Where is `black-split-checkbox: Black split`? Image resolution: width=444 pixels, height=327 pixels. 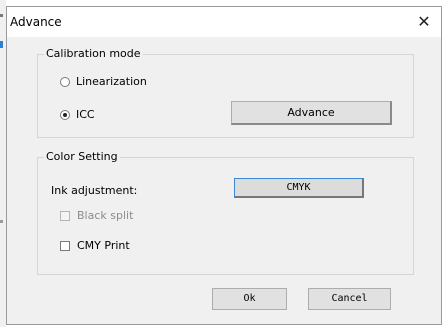 black-split-checkbox: Black split is located at coordinates (96, 215).